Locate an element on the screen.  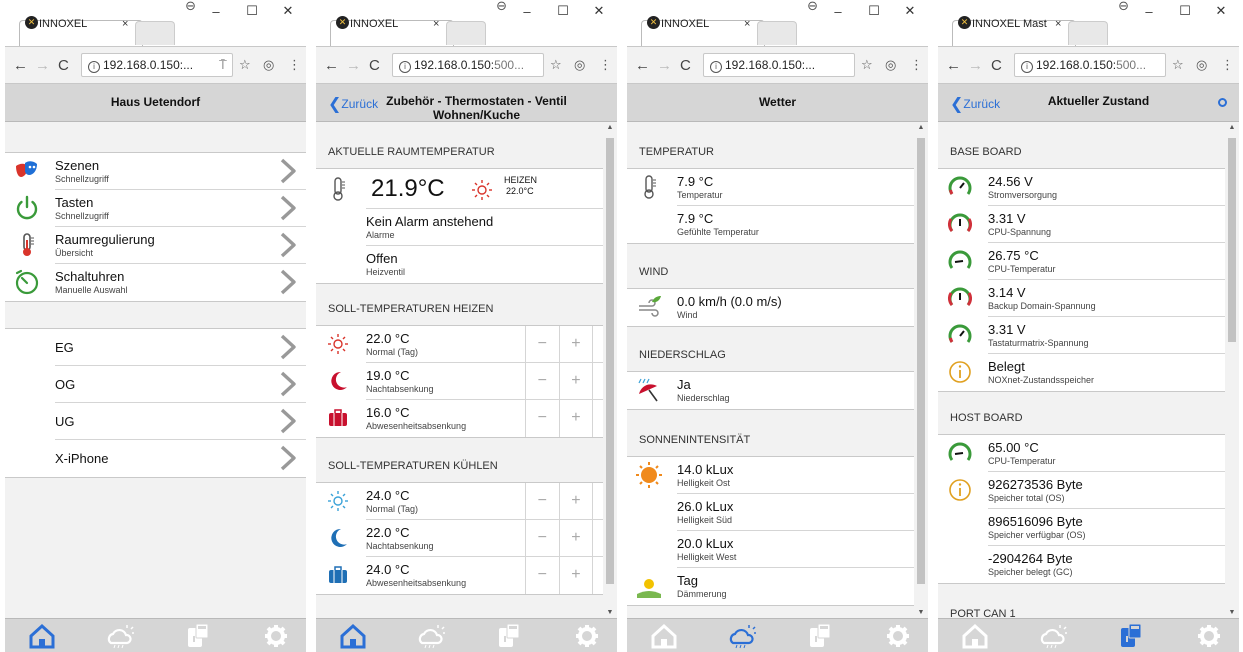
status-dot-icon is located at coordinates (1222, 102).